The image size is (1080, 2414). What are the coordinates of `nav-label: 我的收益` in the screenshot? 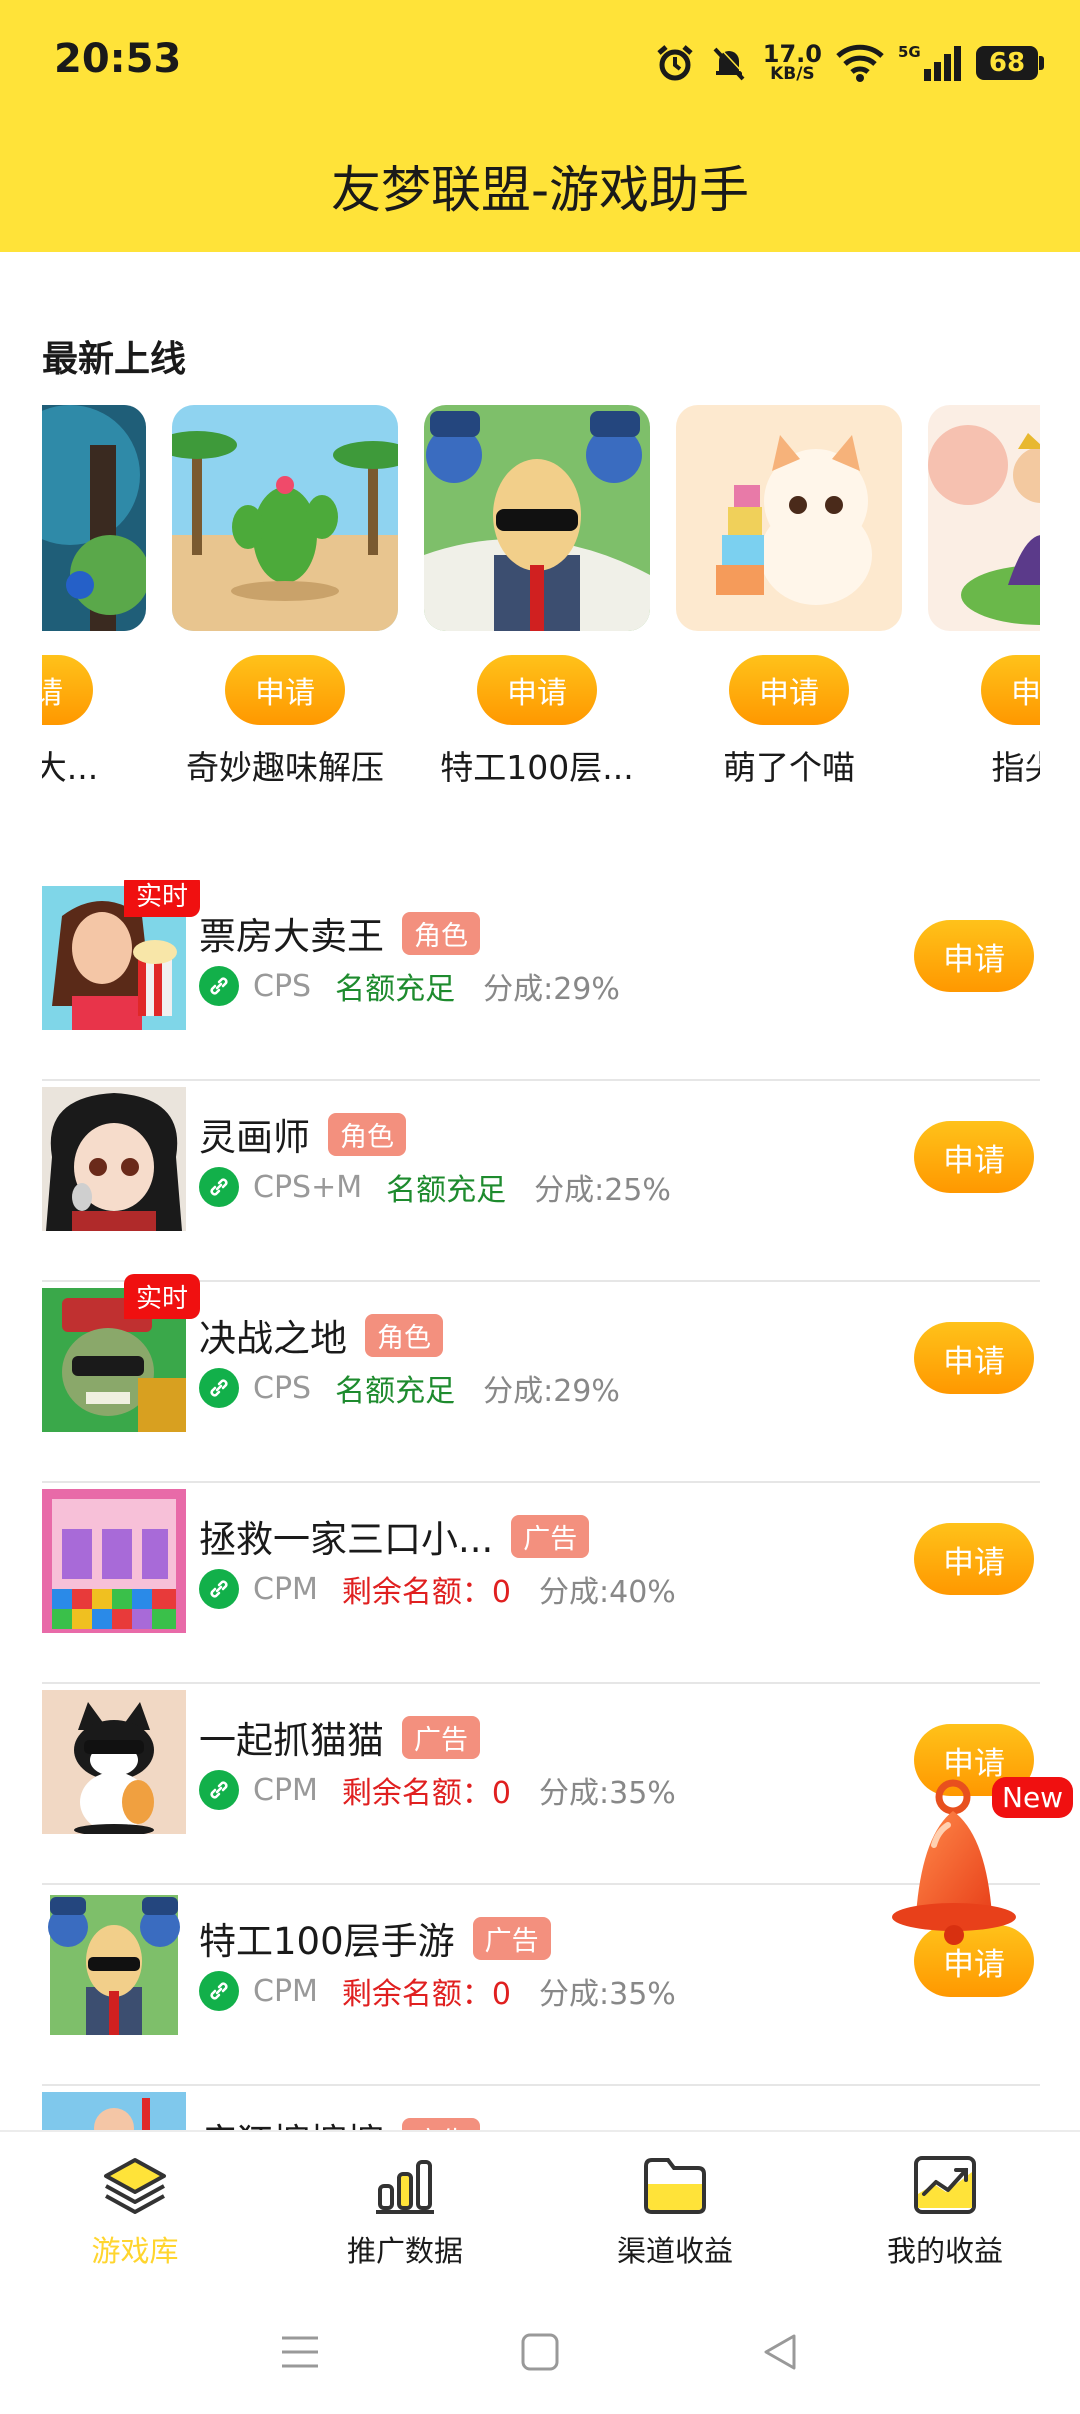 It's located at (944, 2251).